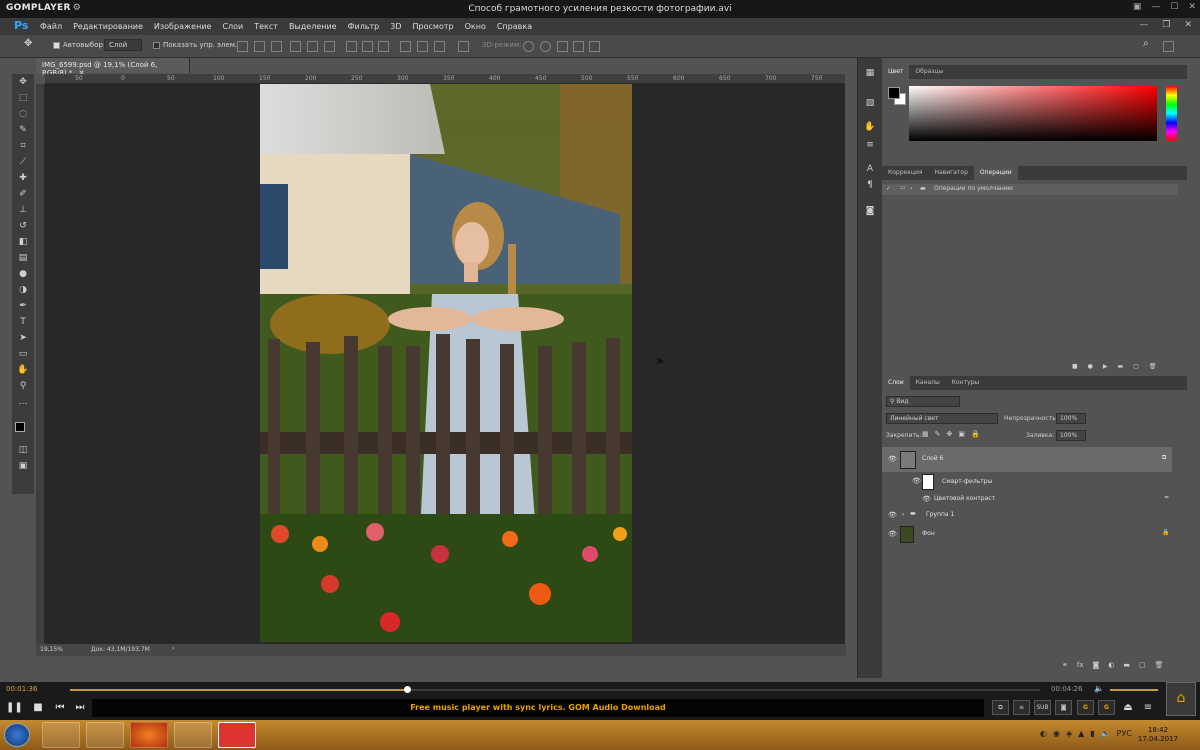 The height and width of the screenshot is (750, 1200). Describe the element at coordinates (1071, 418) in the screenshot. I see `opacity-input: 100%` at that location.